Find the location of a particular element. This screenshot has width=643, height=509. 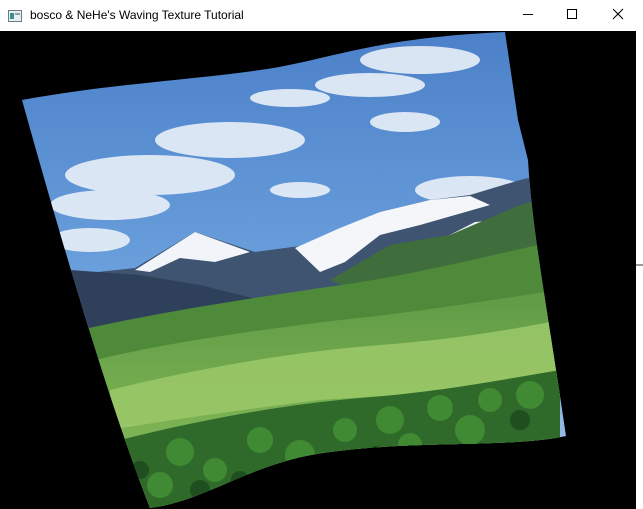

minimize-icon is located at coordinates (528, 16).